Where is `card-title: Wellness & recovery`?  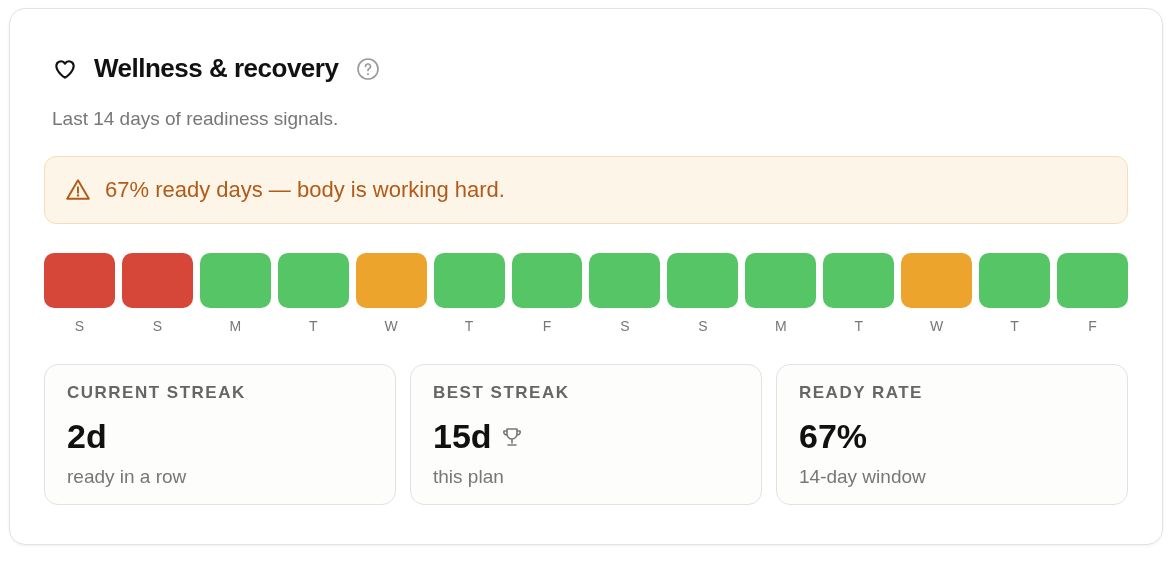
card-title: Wellness & recovery is located at coordinates (216, 68).